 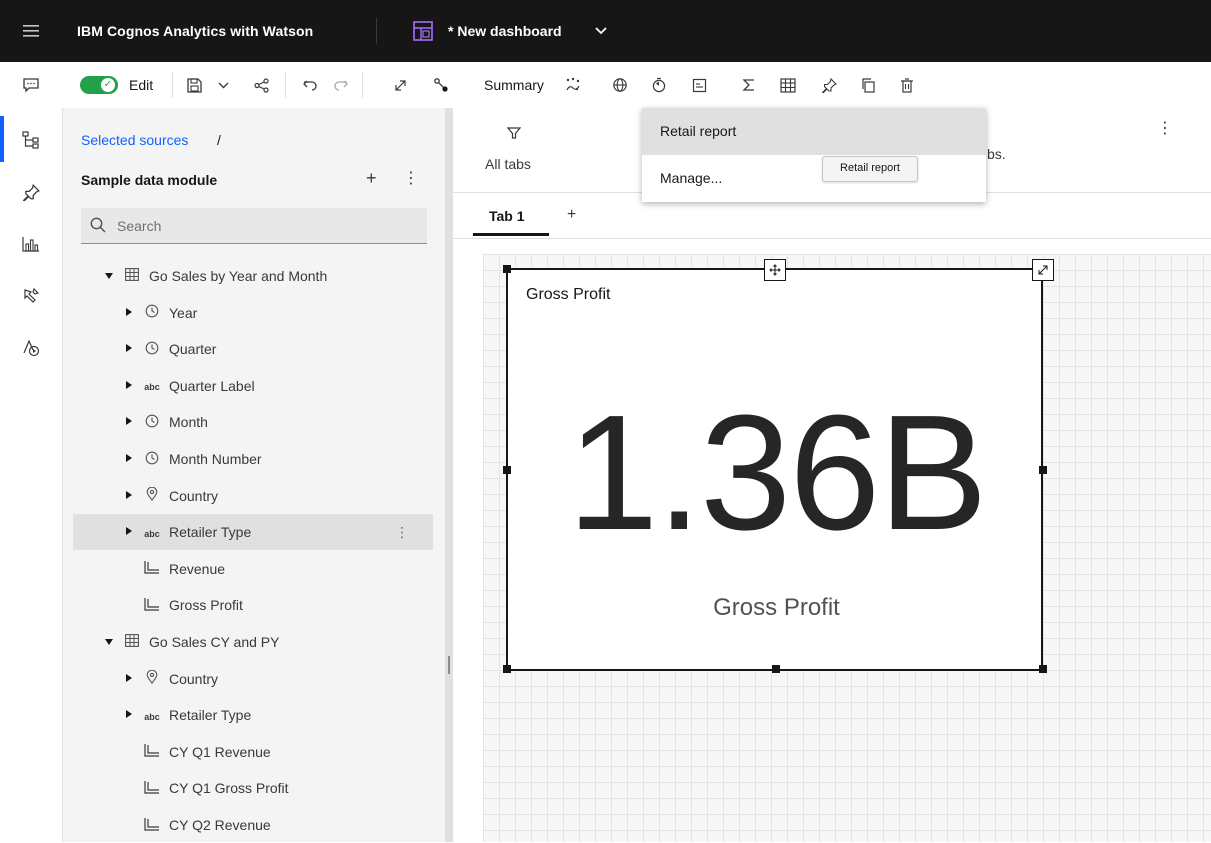 I want to click on tree-item: CY Q1 Revenue, so click(x=253, y=752).